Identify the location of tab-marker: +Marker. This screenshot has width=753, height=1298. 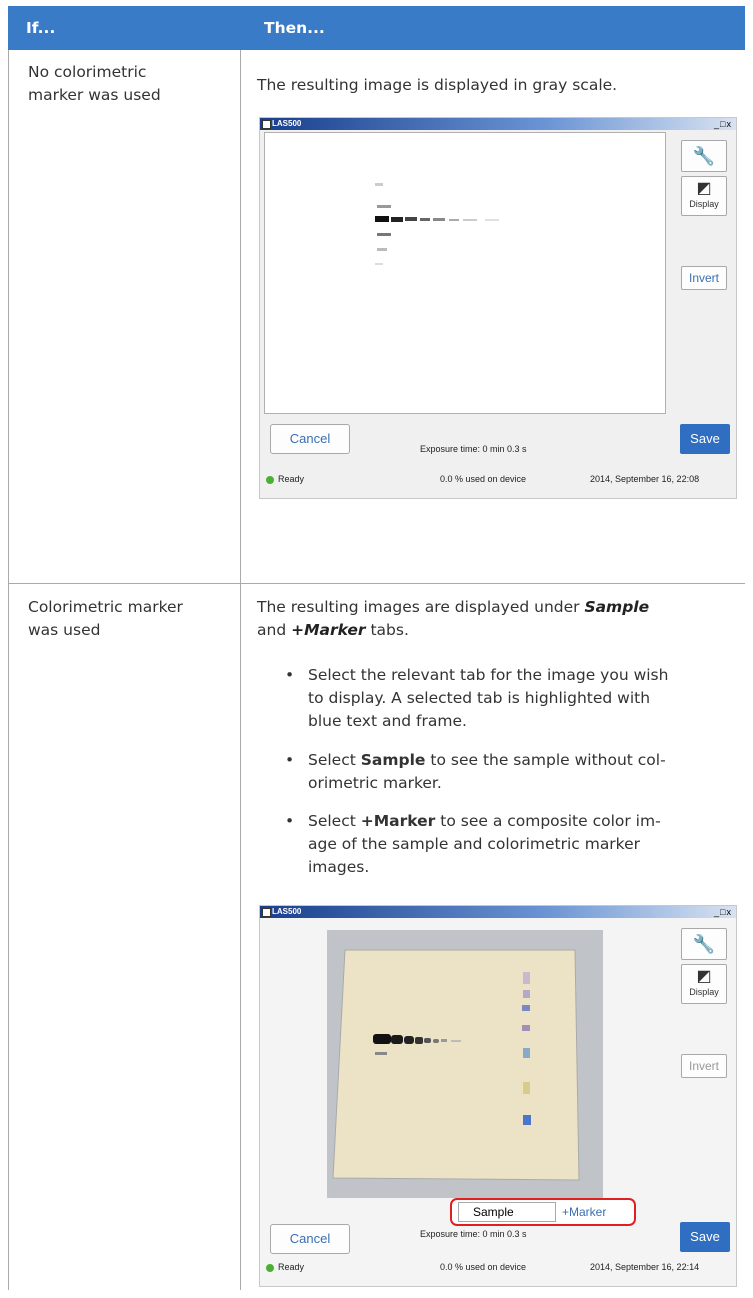
(584, 1212).